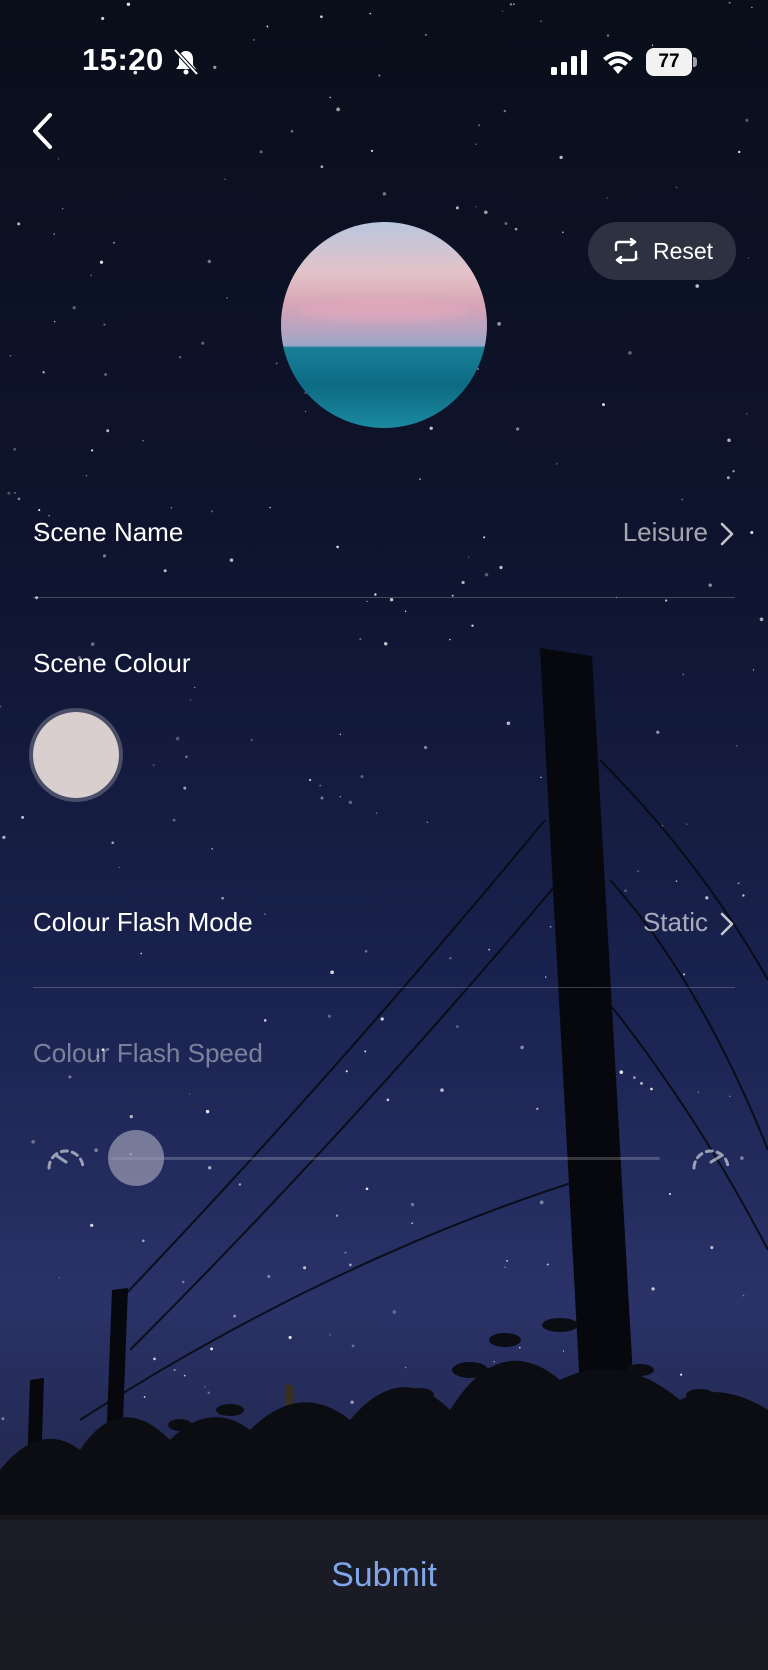  I want to click on scene-name-value: Leisure, so click(665, 532).